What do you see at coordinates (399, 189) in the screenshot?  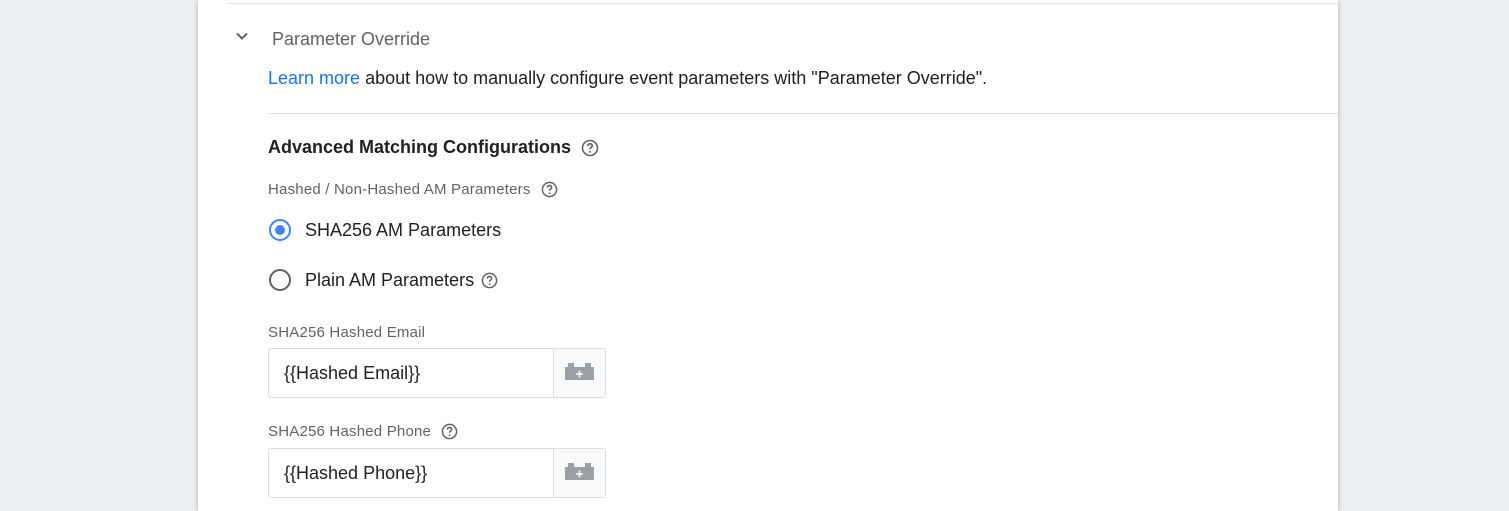 I see `hashed-parameters-label-text: Hashed / Non-Hashed AM Parameters` at bounding box center [399, 189].